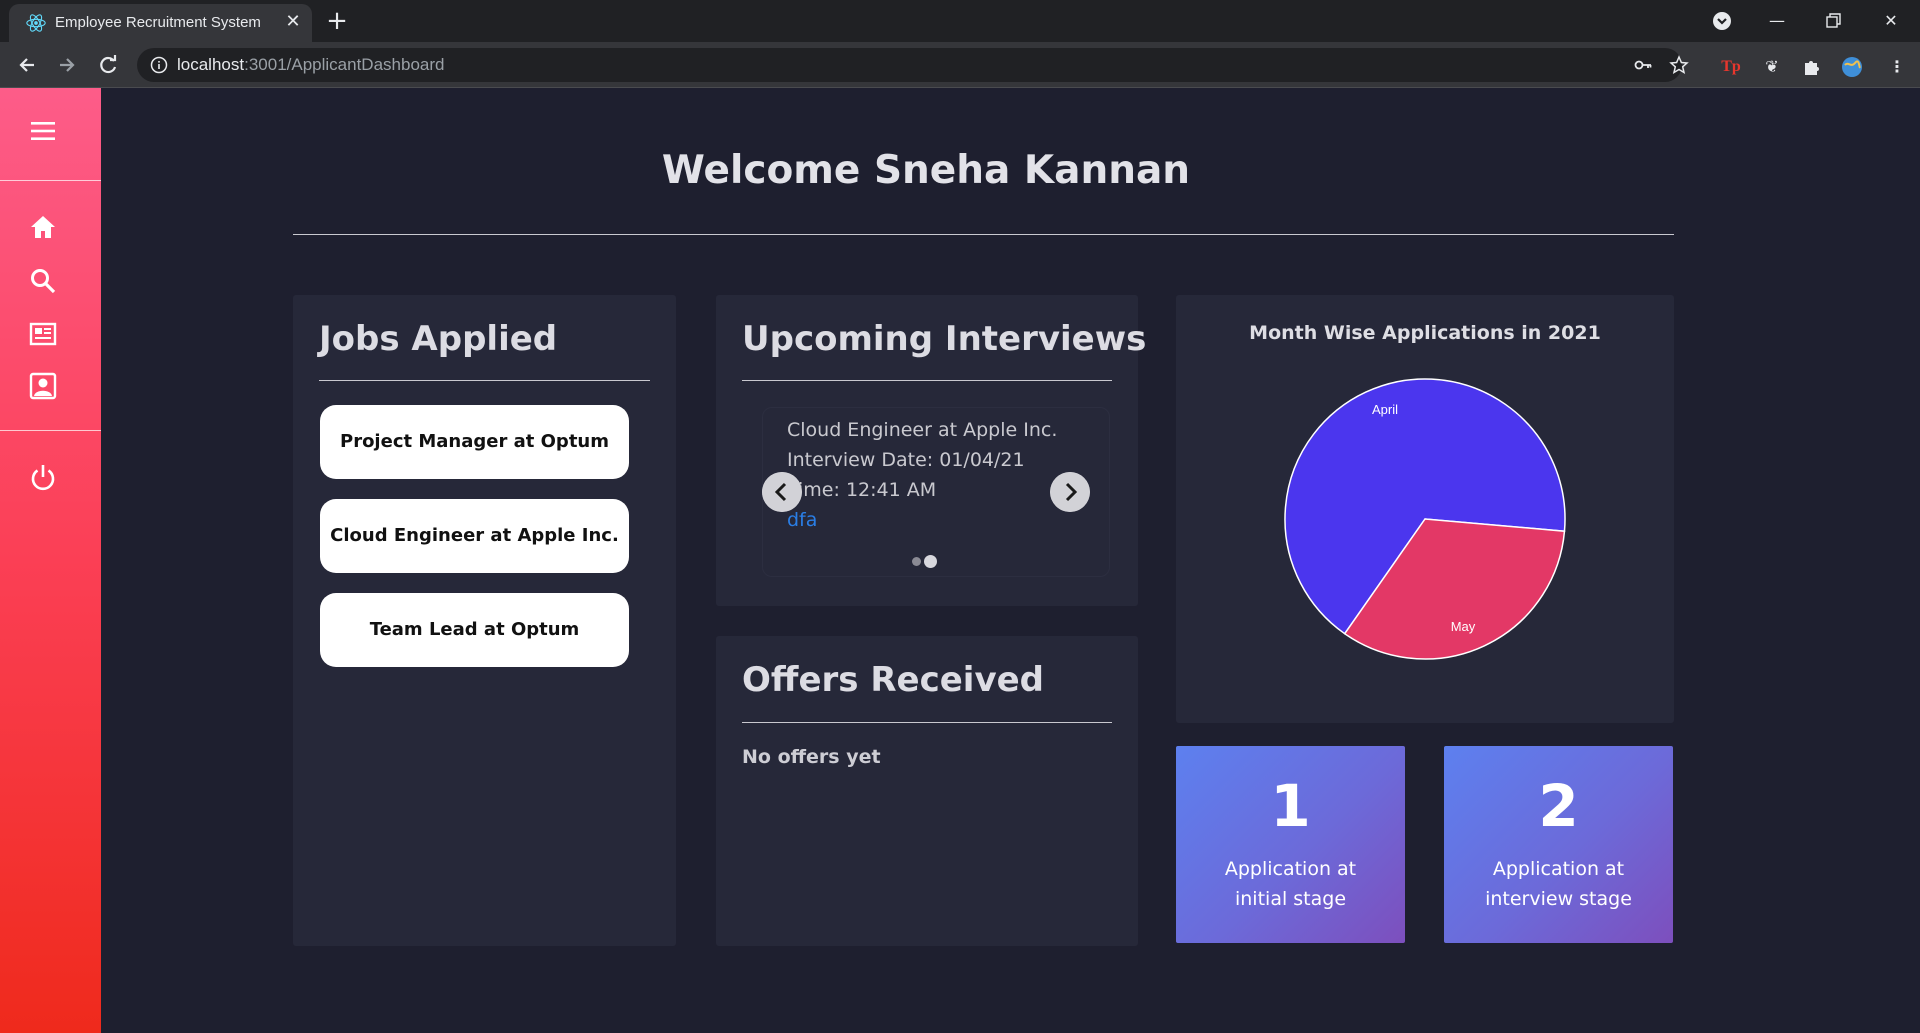  What do you see at coordinates (927, 380) in the screenshot?
I see `upcoming-interviews-divider` at bounding box center [927, 380].